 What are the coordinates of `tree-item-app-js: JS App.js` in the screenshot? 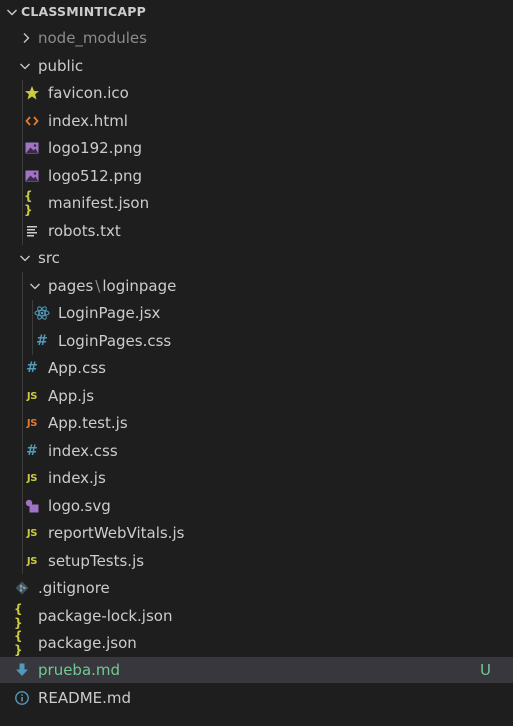 It's located at (256, 396).